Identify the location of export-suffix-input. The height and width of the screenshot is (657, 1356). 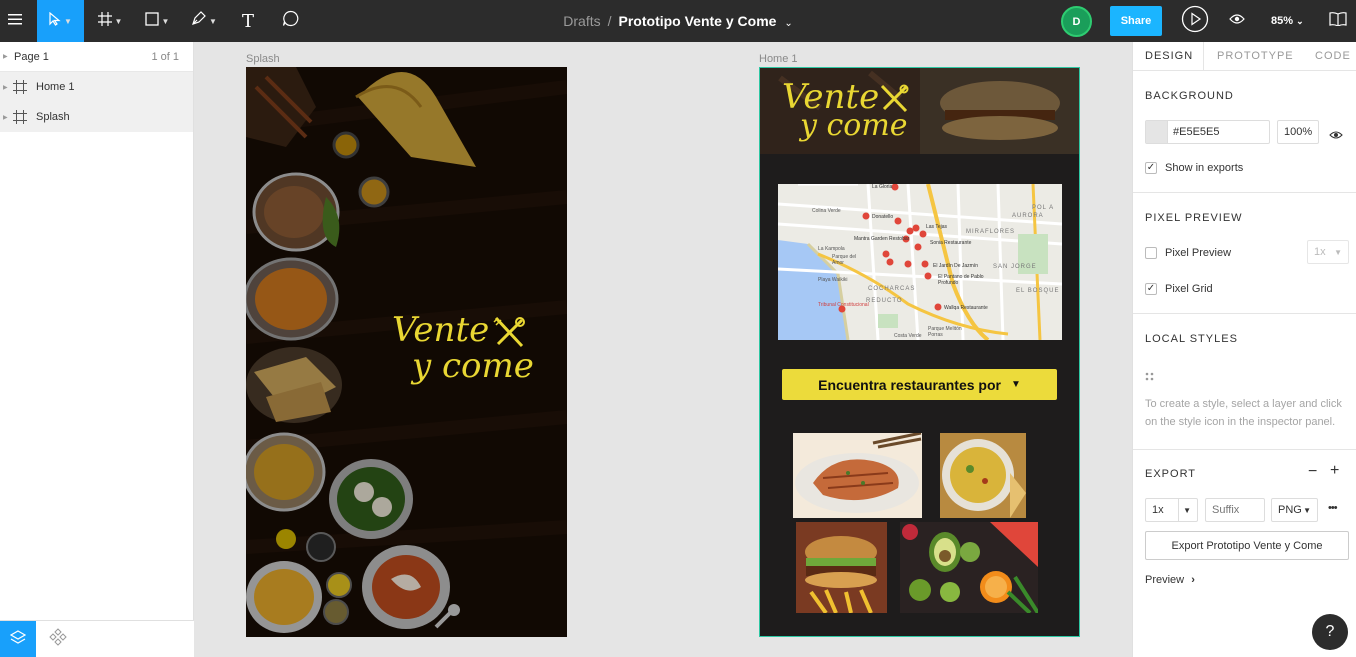
(1235, 510).